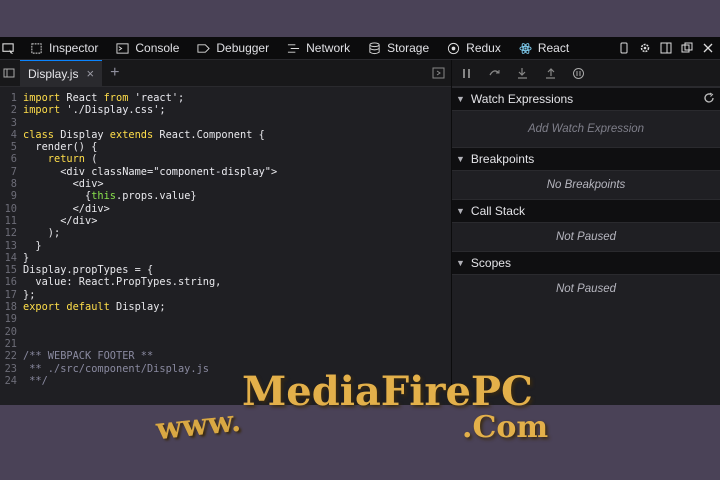 The width and height of the screenshot is (720, 480). What do you see at coordinates (82, 134) in the screenshot?
I see `code-token: Display` at bounding box center [82, 134].